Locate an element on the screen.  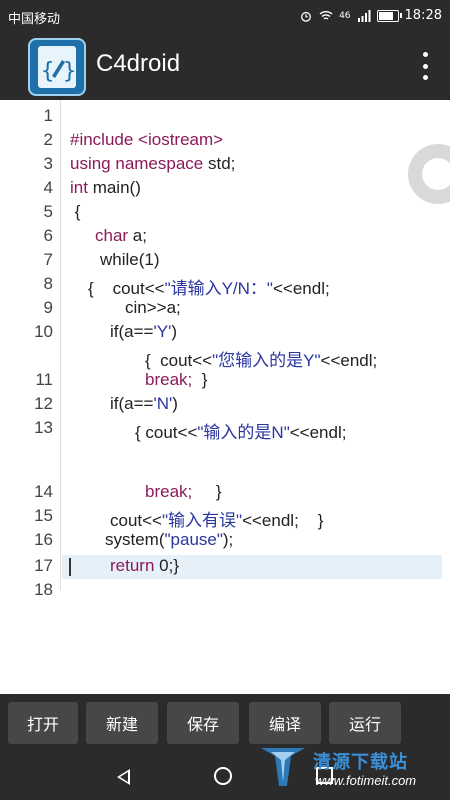
compile-button: 编译 is located at coordinates (285, 723).